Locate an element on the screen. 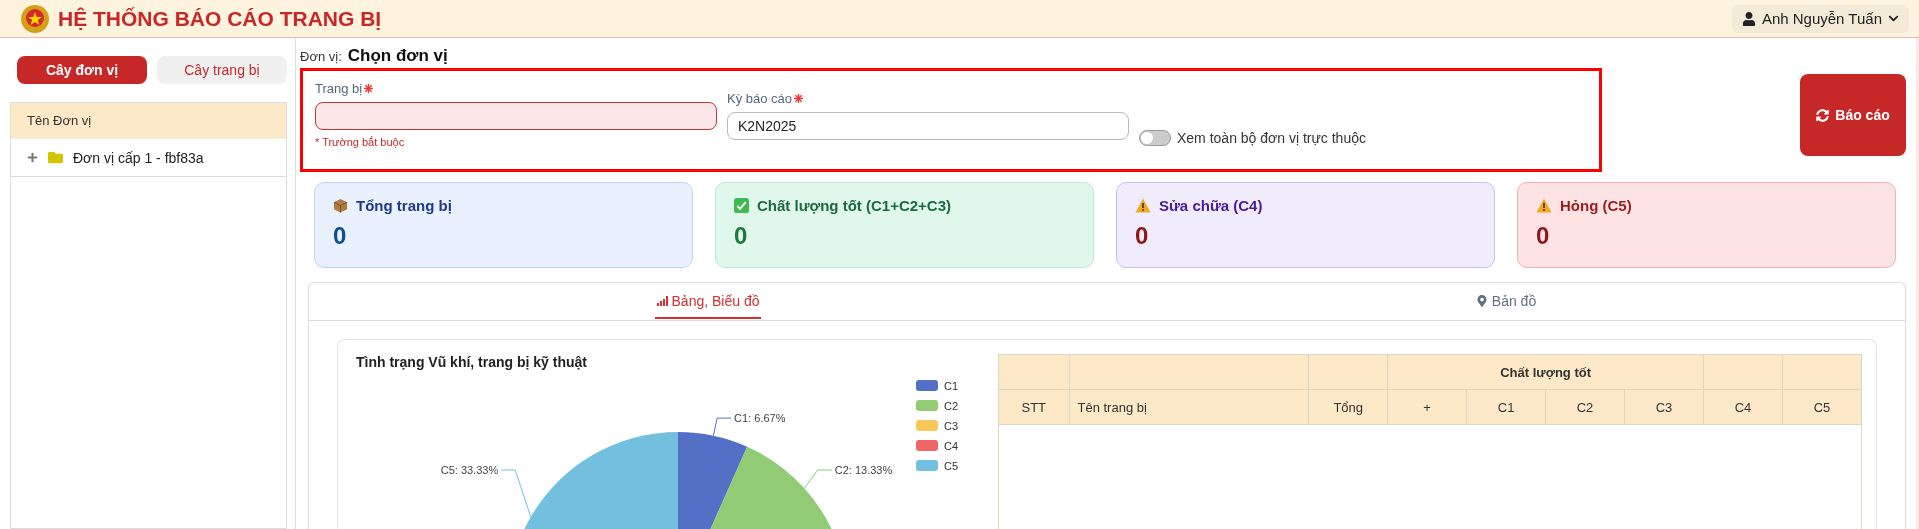 The width and height of the screenshot is (1919, 529). table-header-cell: C5 is located at coordinates (1822, 407).